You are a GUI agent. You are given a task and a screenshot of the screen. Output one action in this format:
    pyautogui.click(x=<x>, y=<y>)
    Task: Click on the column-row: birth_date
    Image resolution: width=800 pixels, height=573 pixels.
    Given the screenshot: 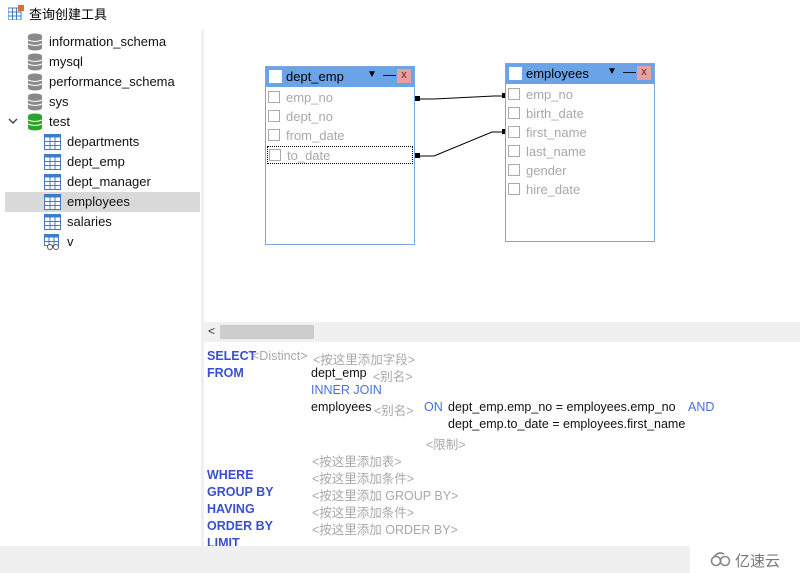 What is the action you would take?
    pyautogui.click(x=580, y=114)
    